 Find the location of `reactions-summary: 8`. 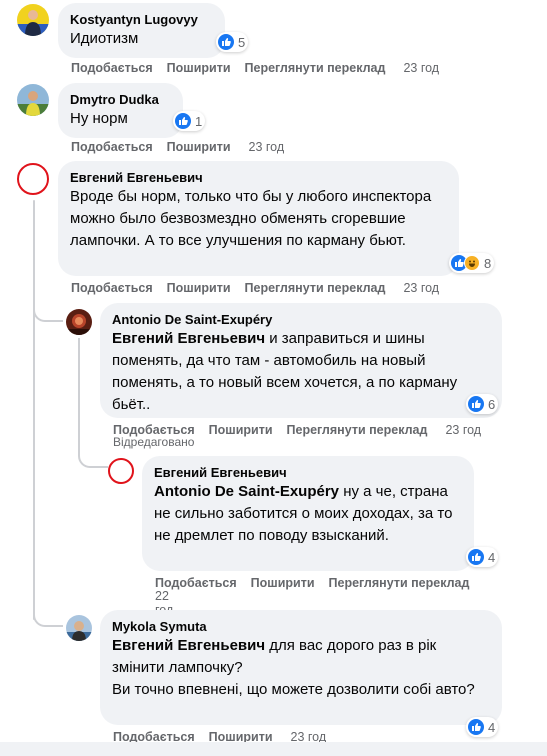

reactions-summary: 8 is located at coordinates (472, 263).